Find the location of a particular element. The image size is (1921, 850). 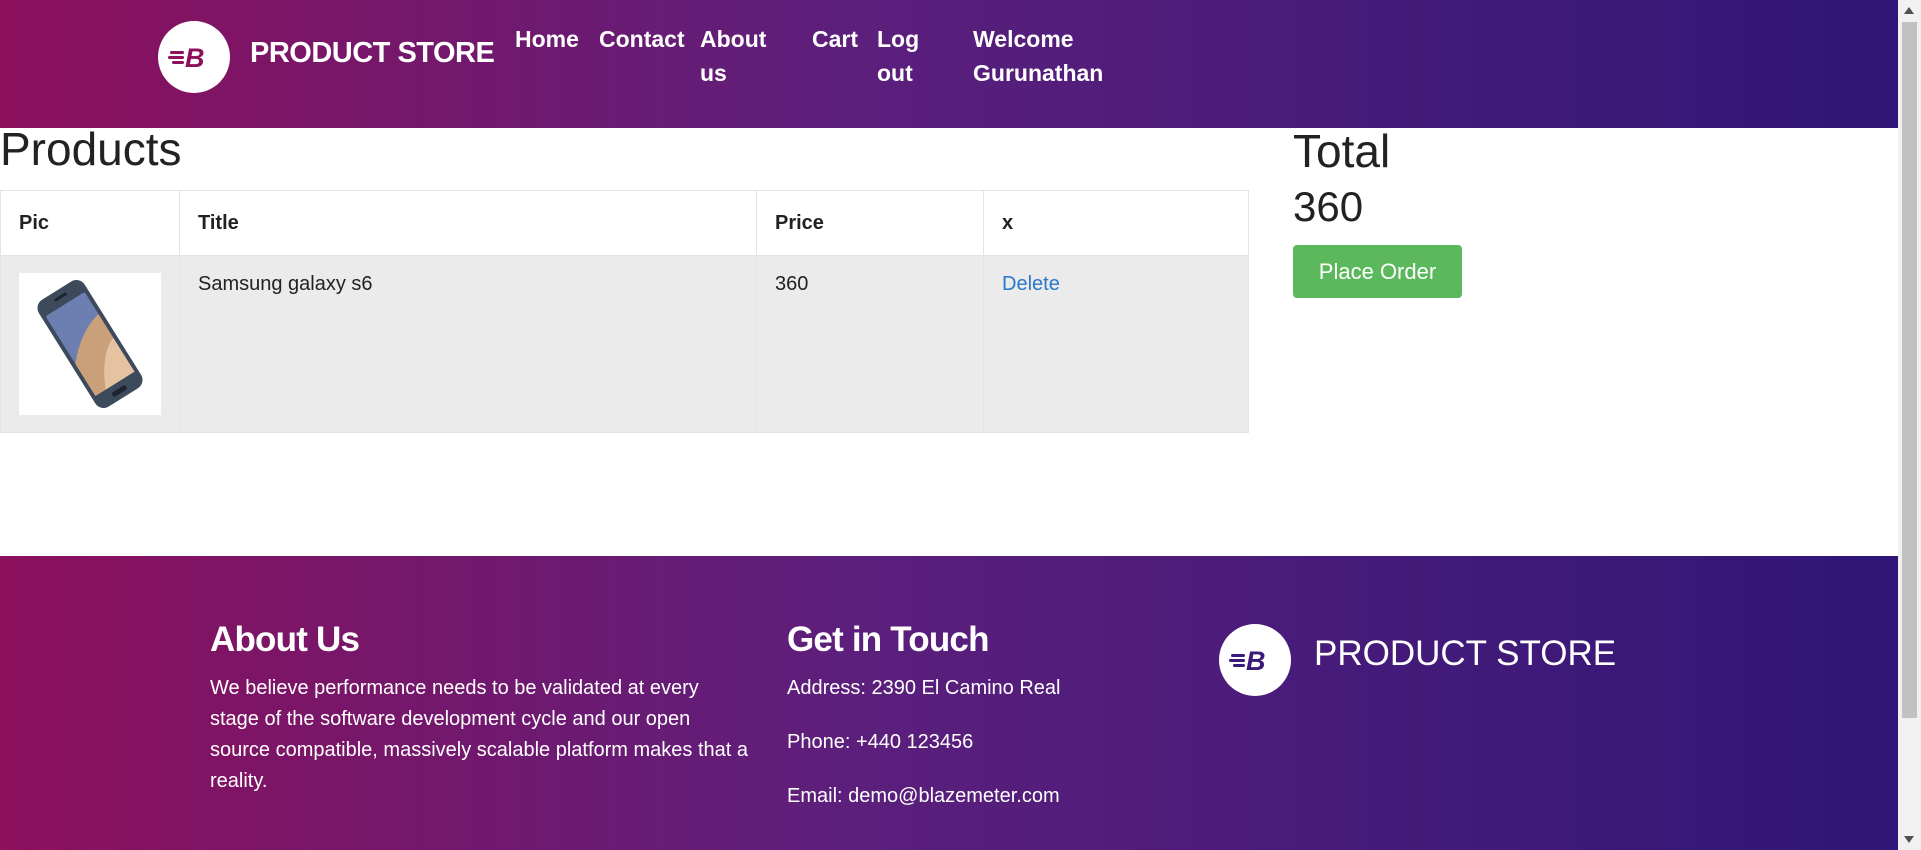

footer-brand-name: PRODUCT STORE is located at coordinates (1465, 653).